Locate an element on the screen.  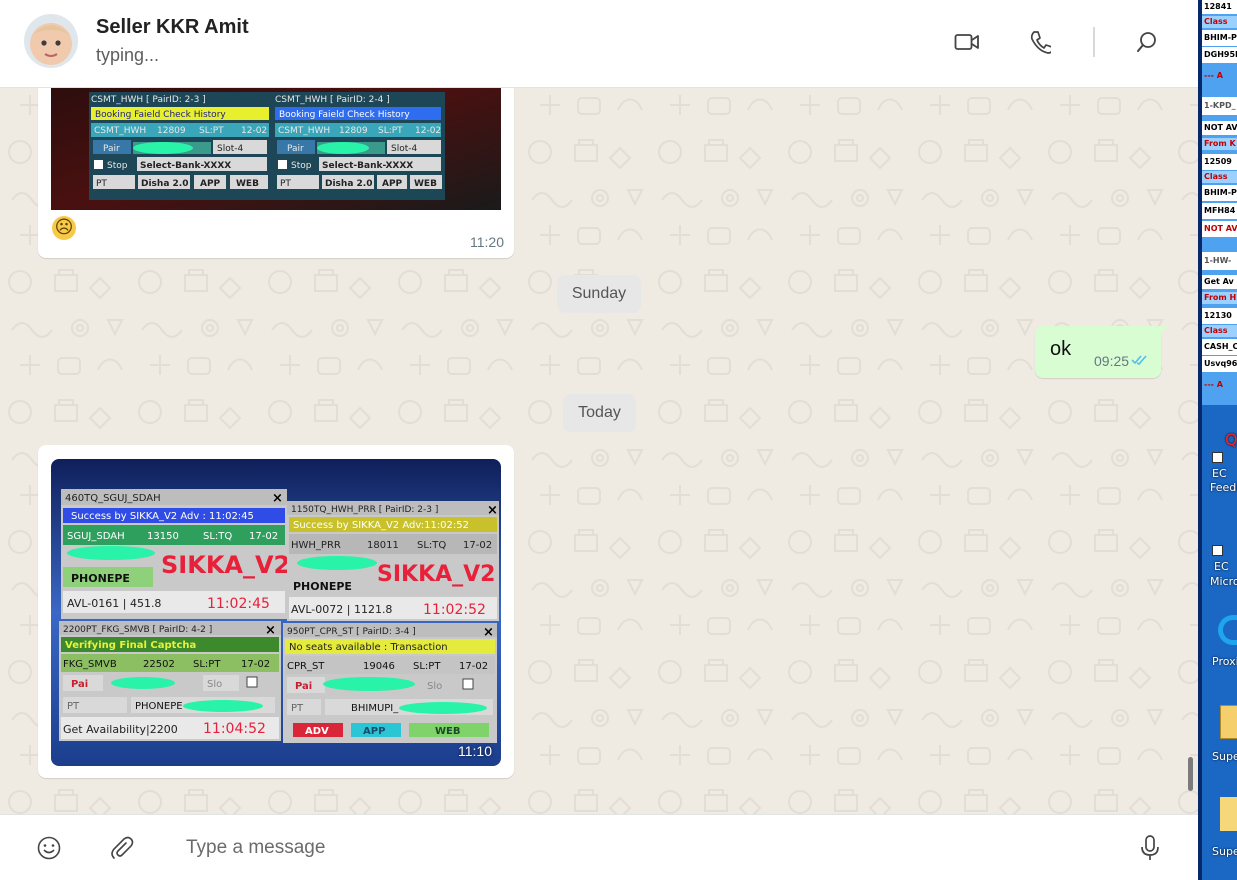
desktop-icons-area: QECFeedbECMicroProxiSupeSupe is located at coordinates (1219, 642).